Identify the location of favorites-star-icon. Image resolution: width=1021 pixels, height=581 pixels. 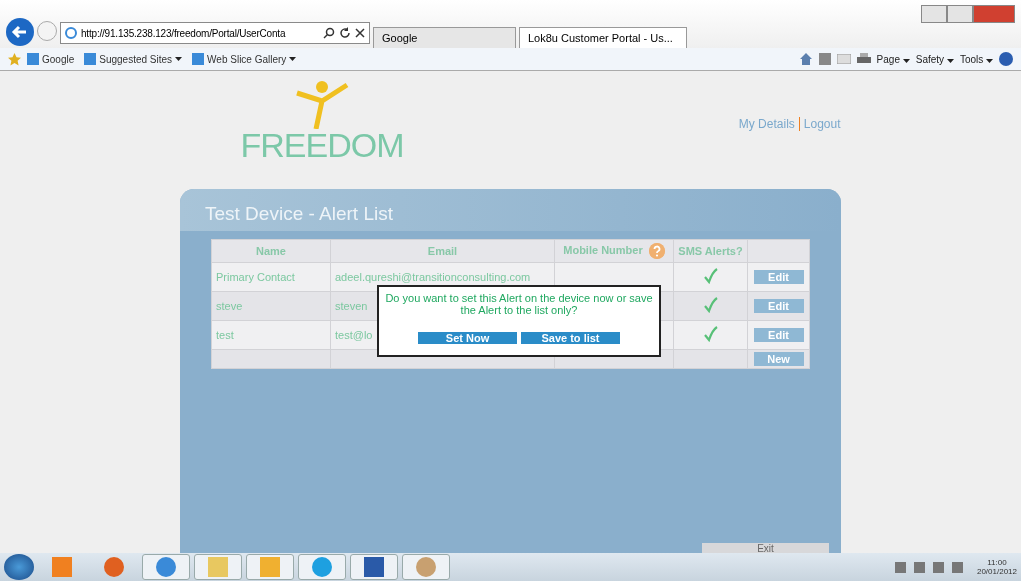
(14, 59).